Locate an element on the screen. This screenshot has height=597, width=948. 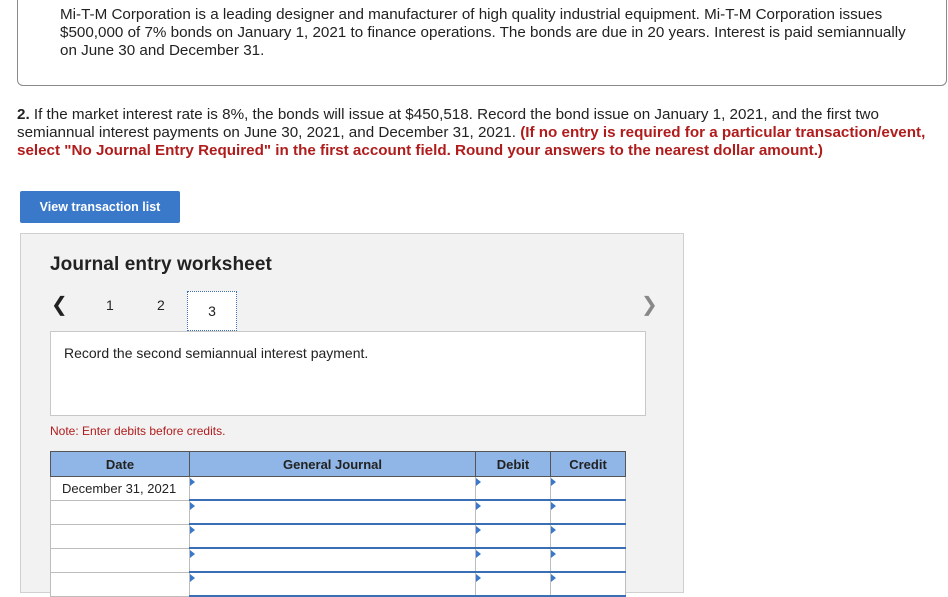
table-header-row: Date General Journal Debit Credit is located at coordinates (338, 464).